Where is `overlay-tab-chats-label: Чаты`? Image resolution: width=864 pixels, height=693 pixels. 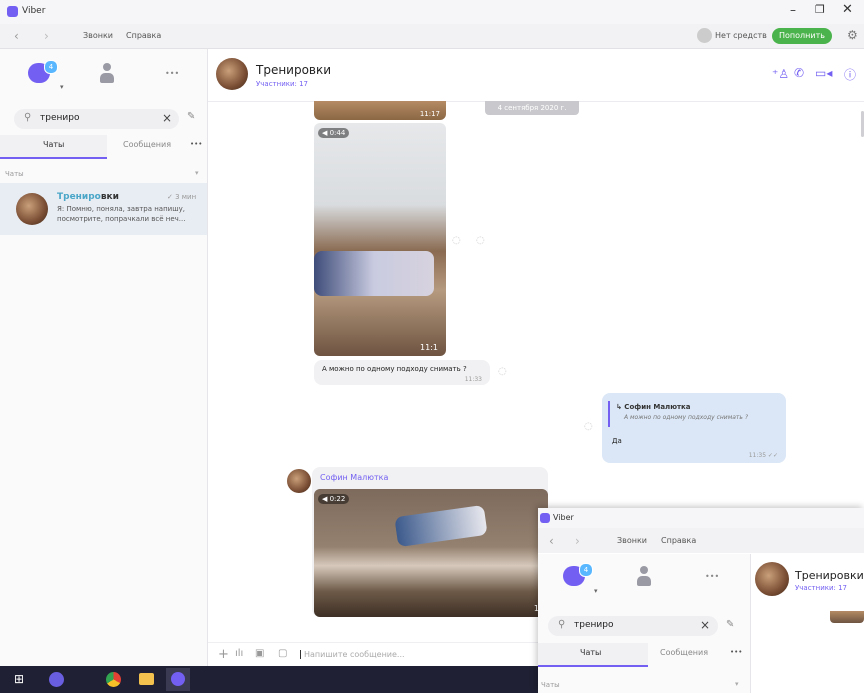 overlay-tab-chats-label: Чаты is located at coordinates (591, 652).